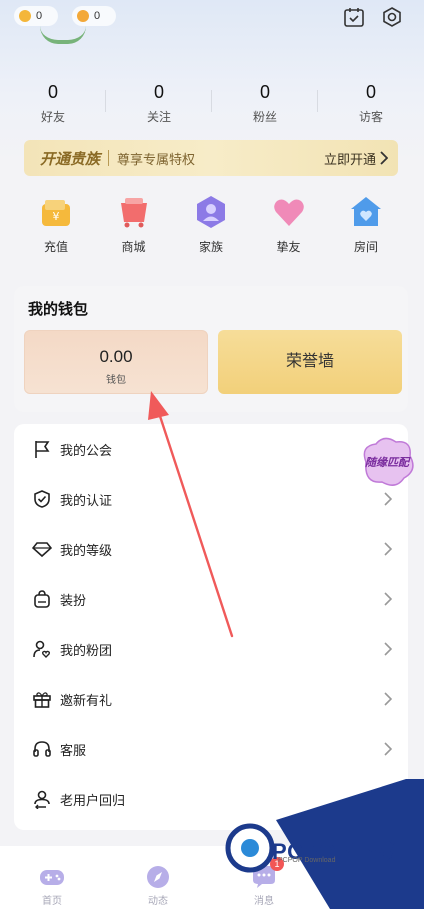 This screenshot has height=909, width=424. I want to click on menu-item-label: 邀新有礼, so click(86, 700).